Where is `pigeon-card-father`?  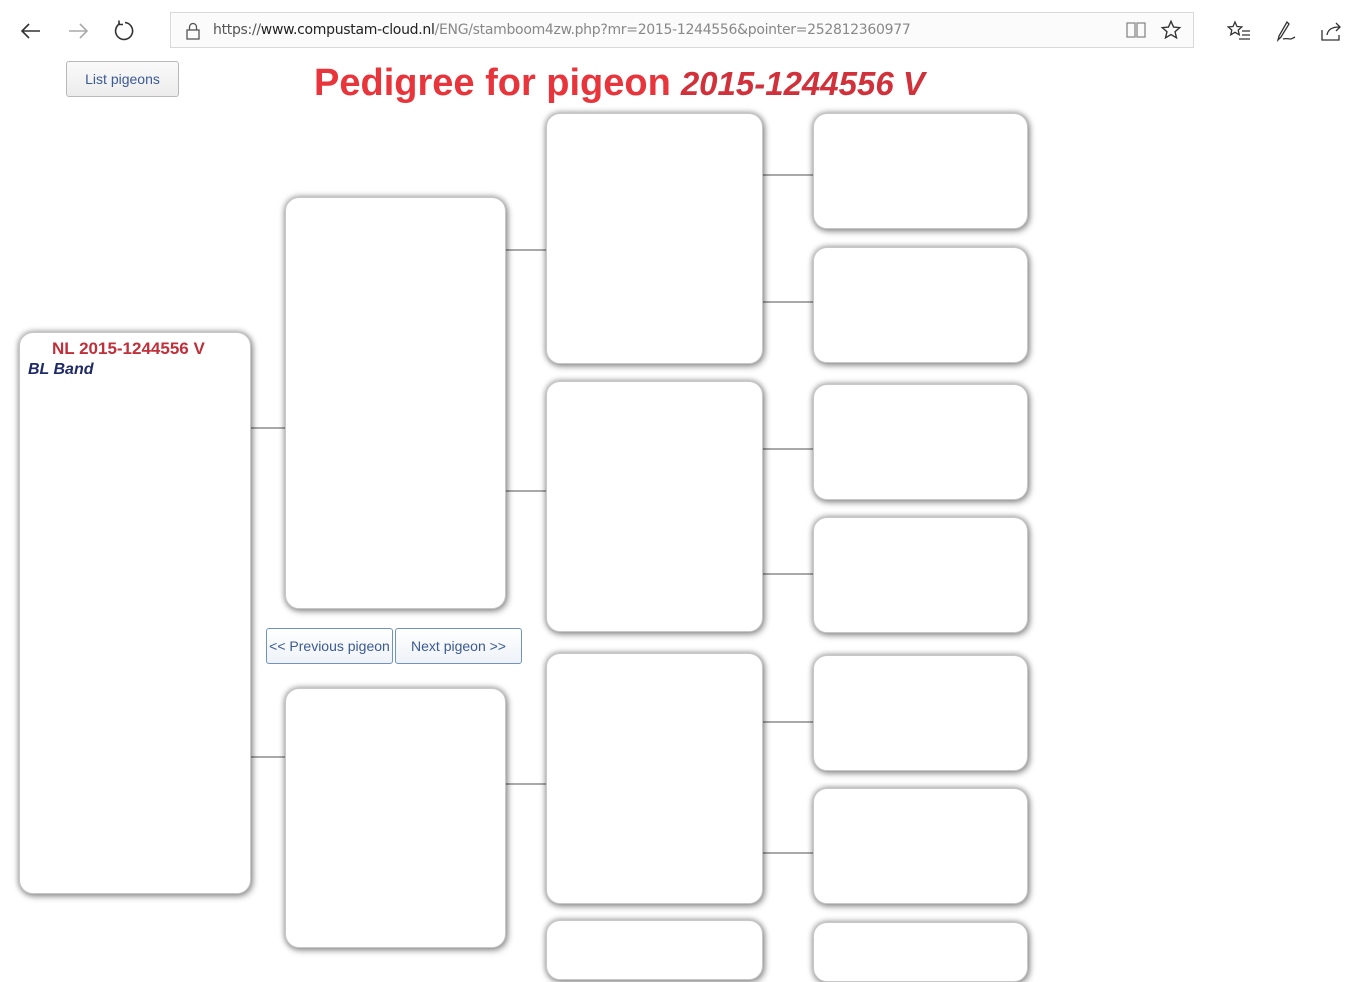
pigeon-card-father is located at coordinates (395, 403).